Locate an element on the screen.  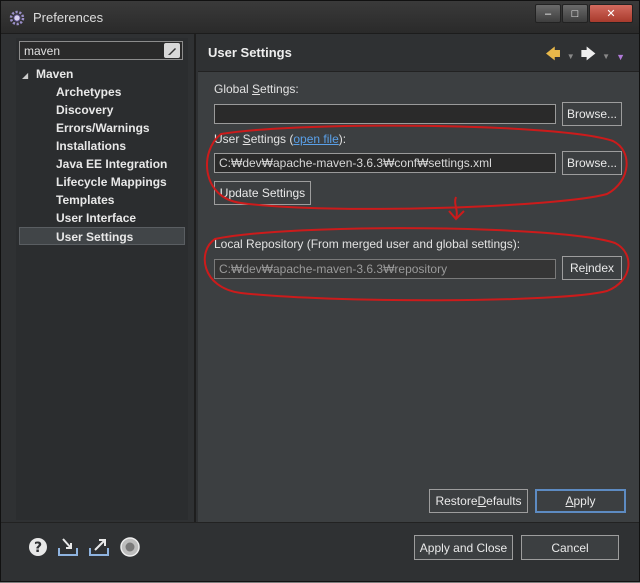
cancel-button: Cancel is located at coordinates (570, 547).